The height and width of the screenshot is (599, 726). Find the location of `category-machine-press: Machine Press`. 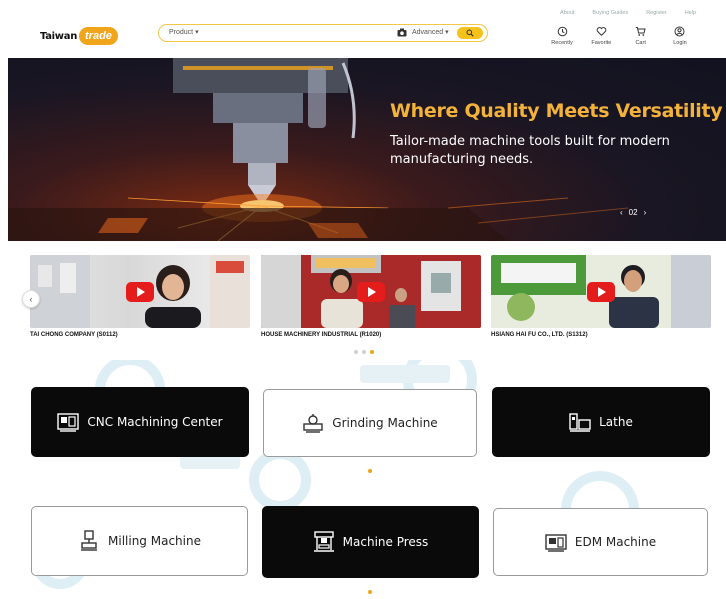

category-machine-press: Machine Press is located at coordinates (370, 542).